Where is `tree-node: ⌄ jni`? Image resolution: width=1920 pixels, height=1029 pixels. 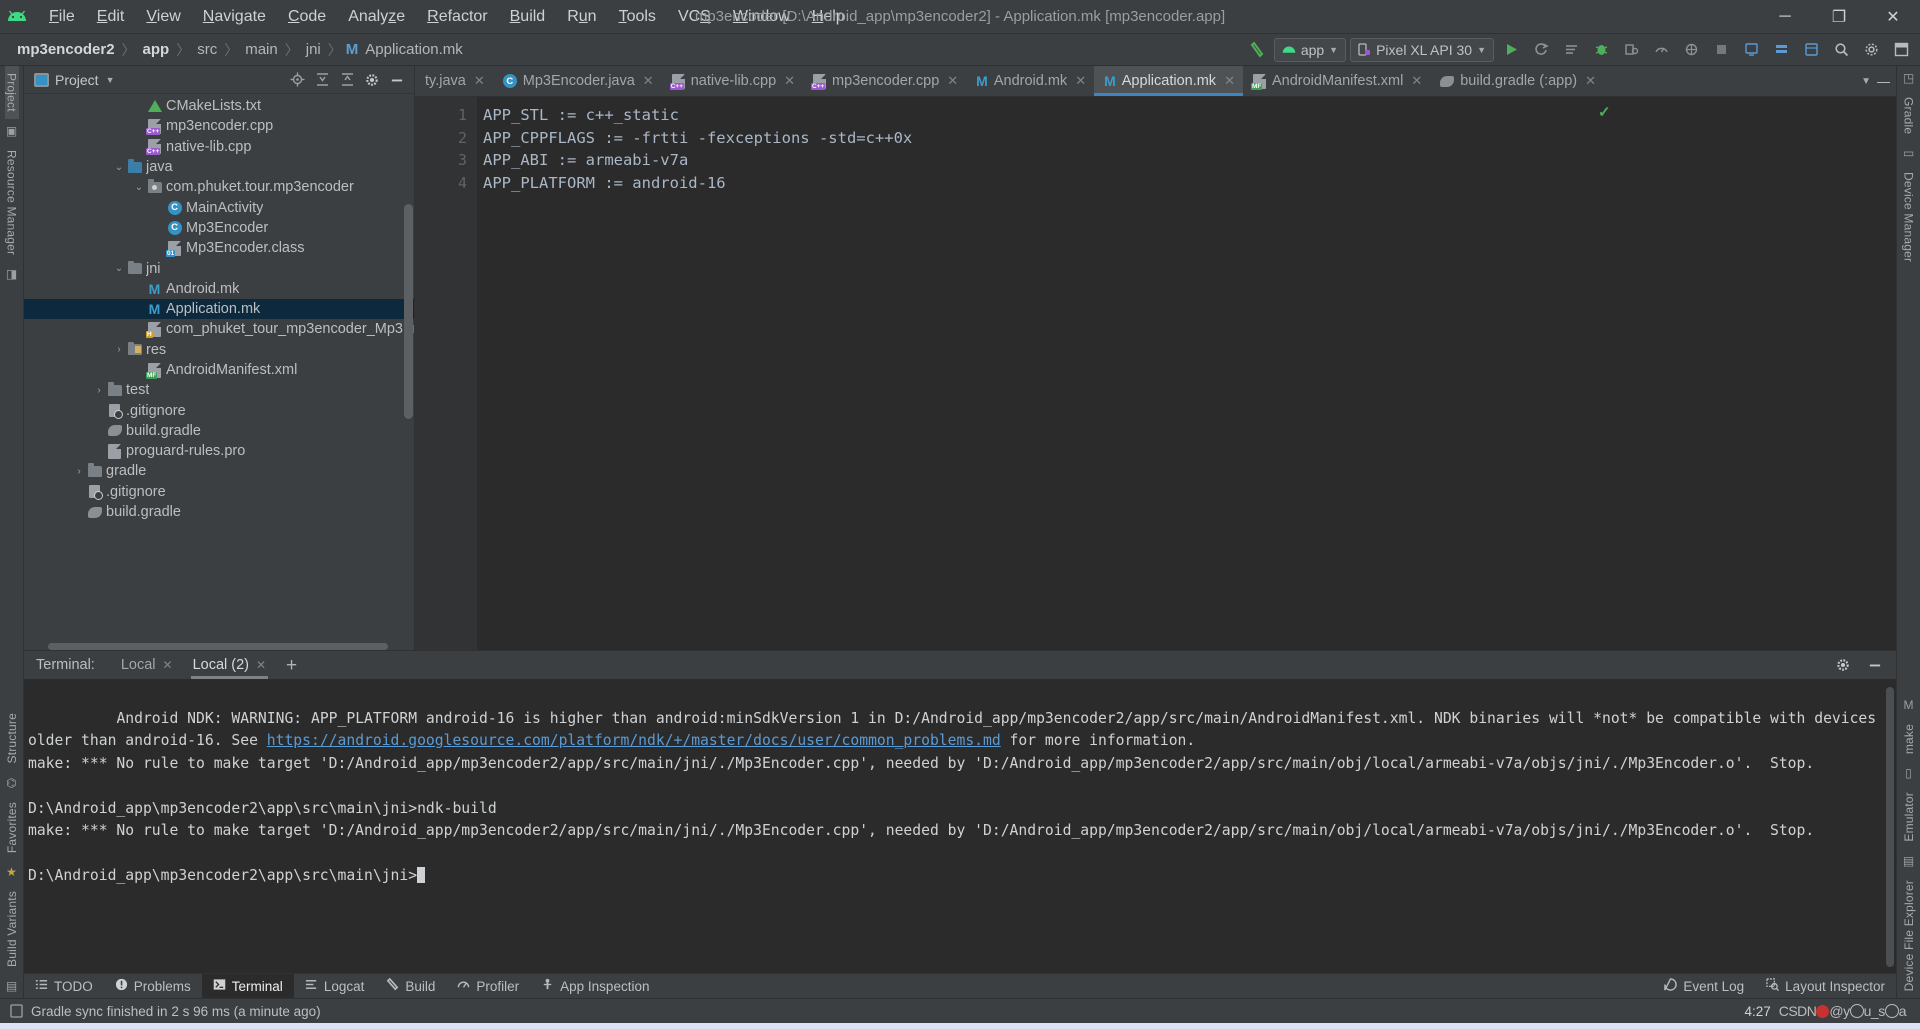 tree-node: ⌄ jni is located at coordinates (219, 268).